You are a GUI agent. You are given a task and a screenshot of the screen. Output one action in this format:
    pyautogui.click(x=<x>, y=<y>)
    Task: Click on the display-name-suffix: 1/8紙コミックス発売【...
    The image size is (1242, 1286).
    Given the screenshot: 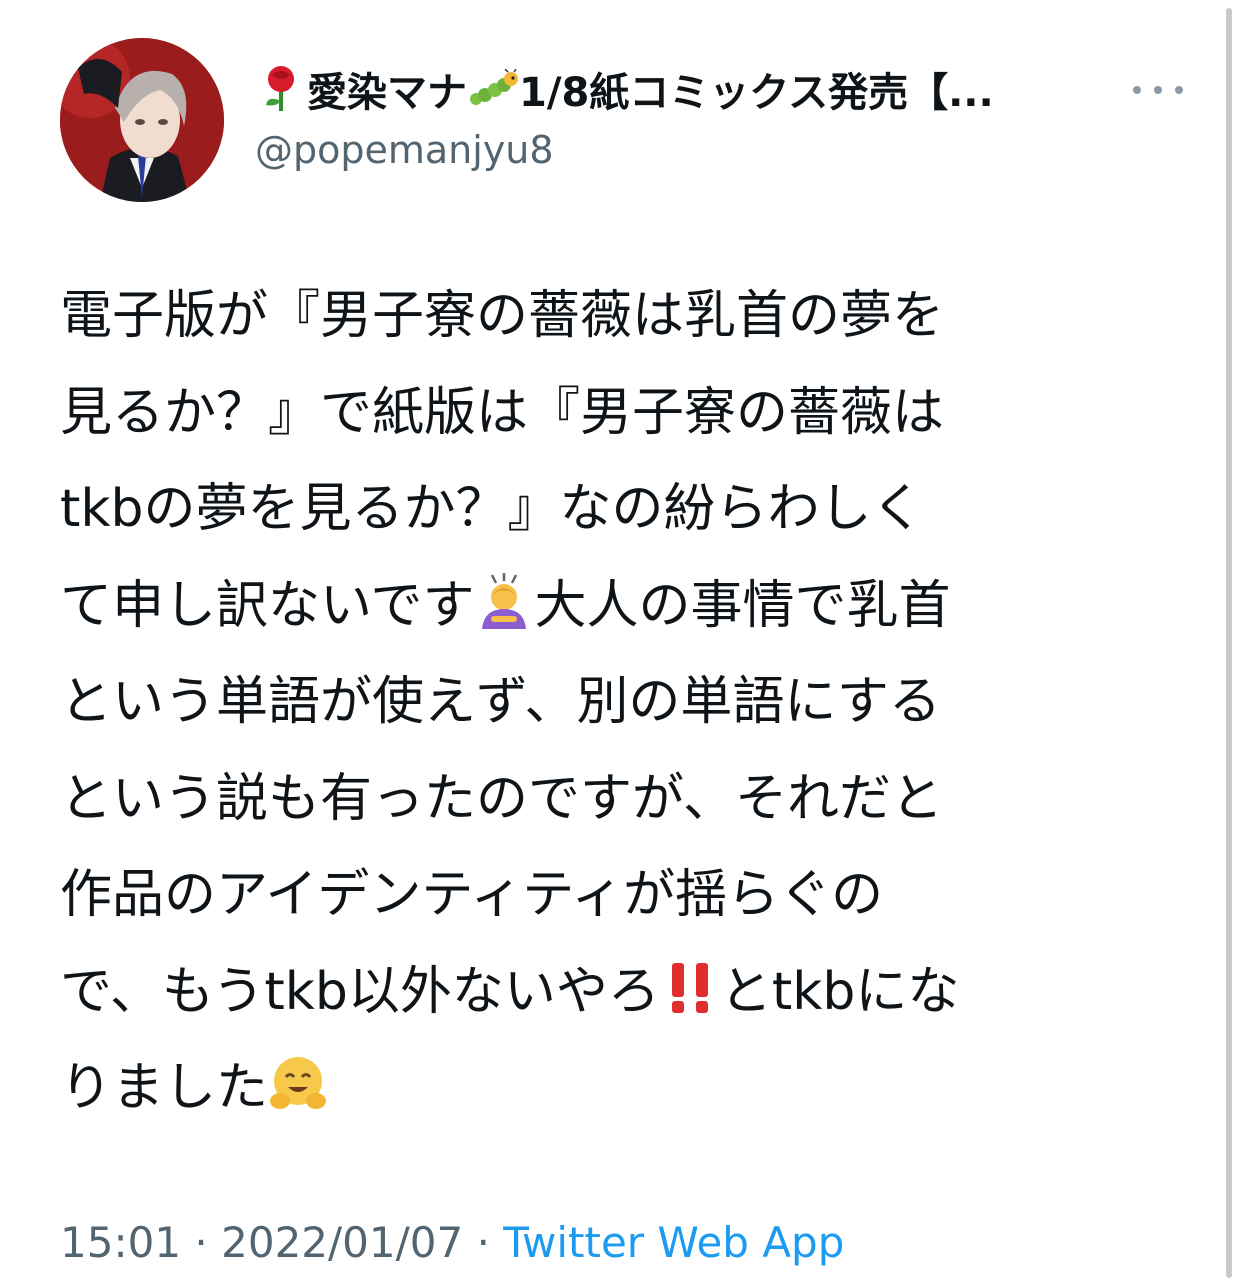 What is the action you would take?
    pyautogui.click(x=756, y=93)
    